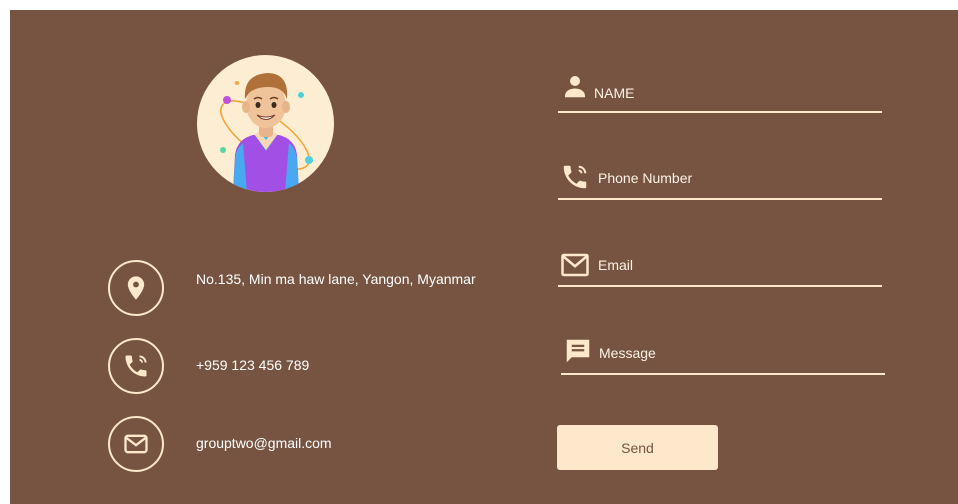  I want to click on message-icon, so click(578, 351).